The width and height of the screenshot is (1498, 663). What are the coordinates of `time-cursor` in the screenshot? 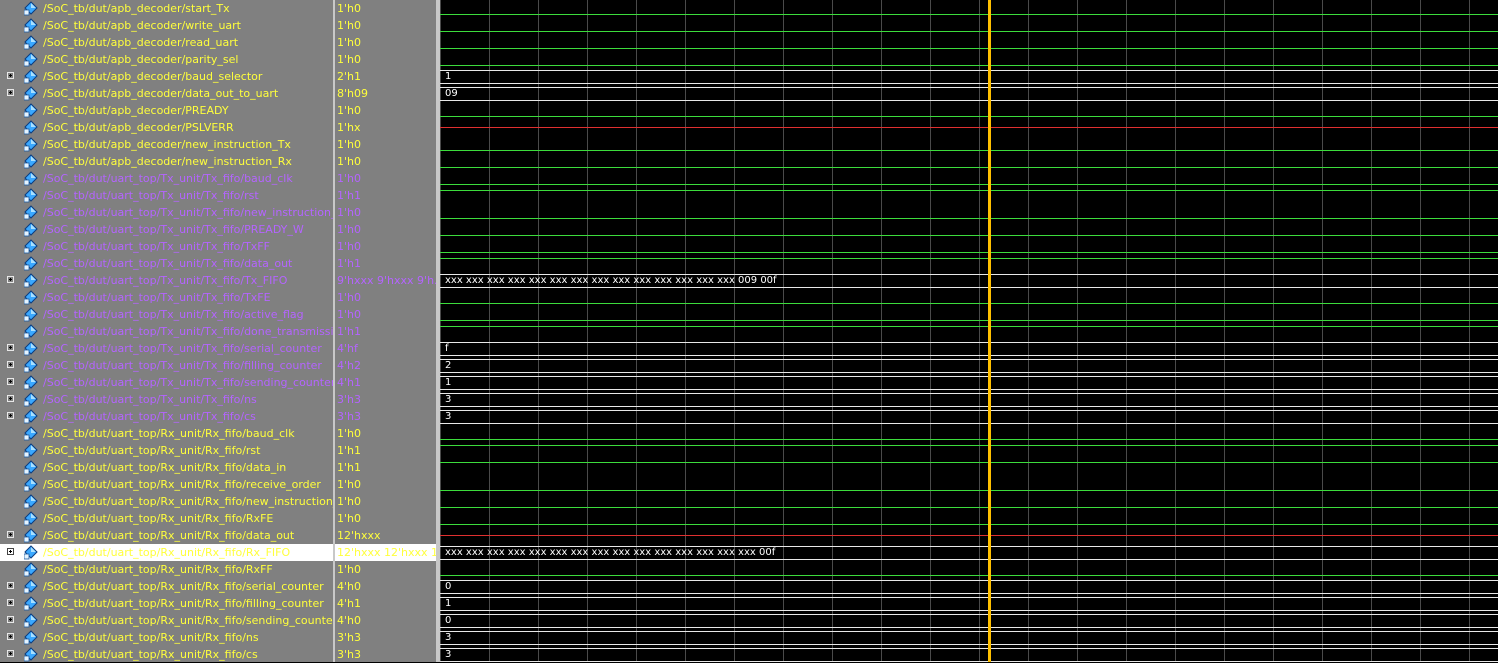 It's located at (989, 331).